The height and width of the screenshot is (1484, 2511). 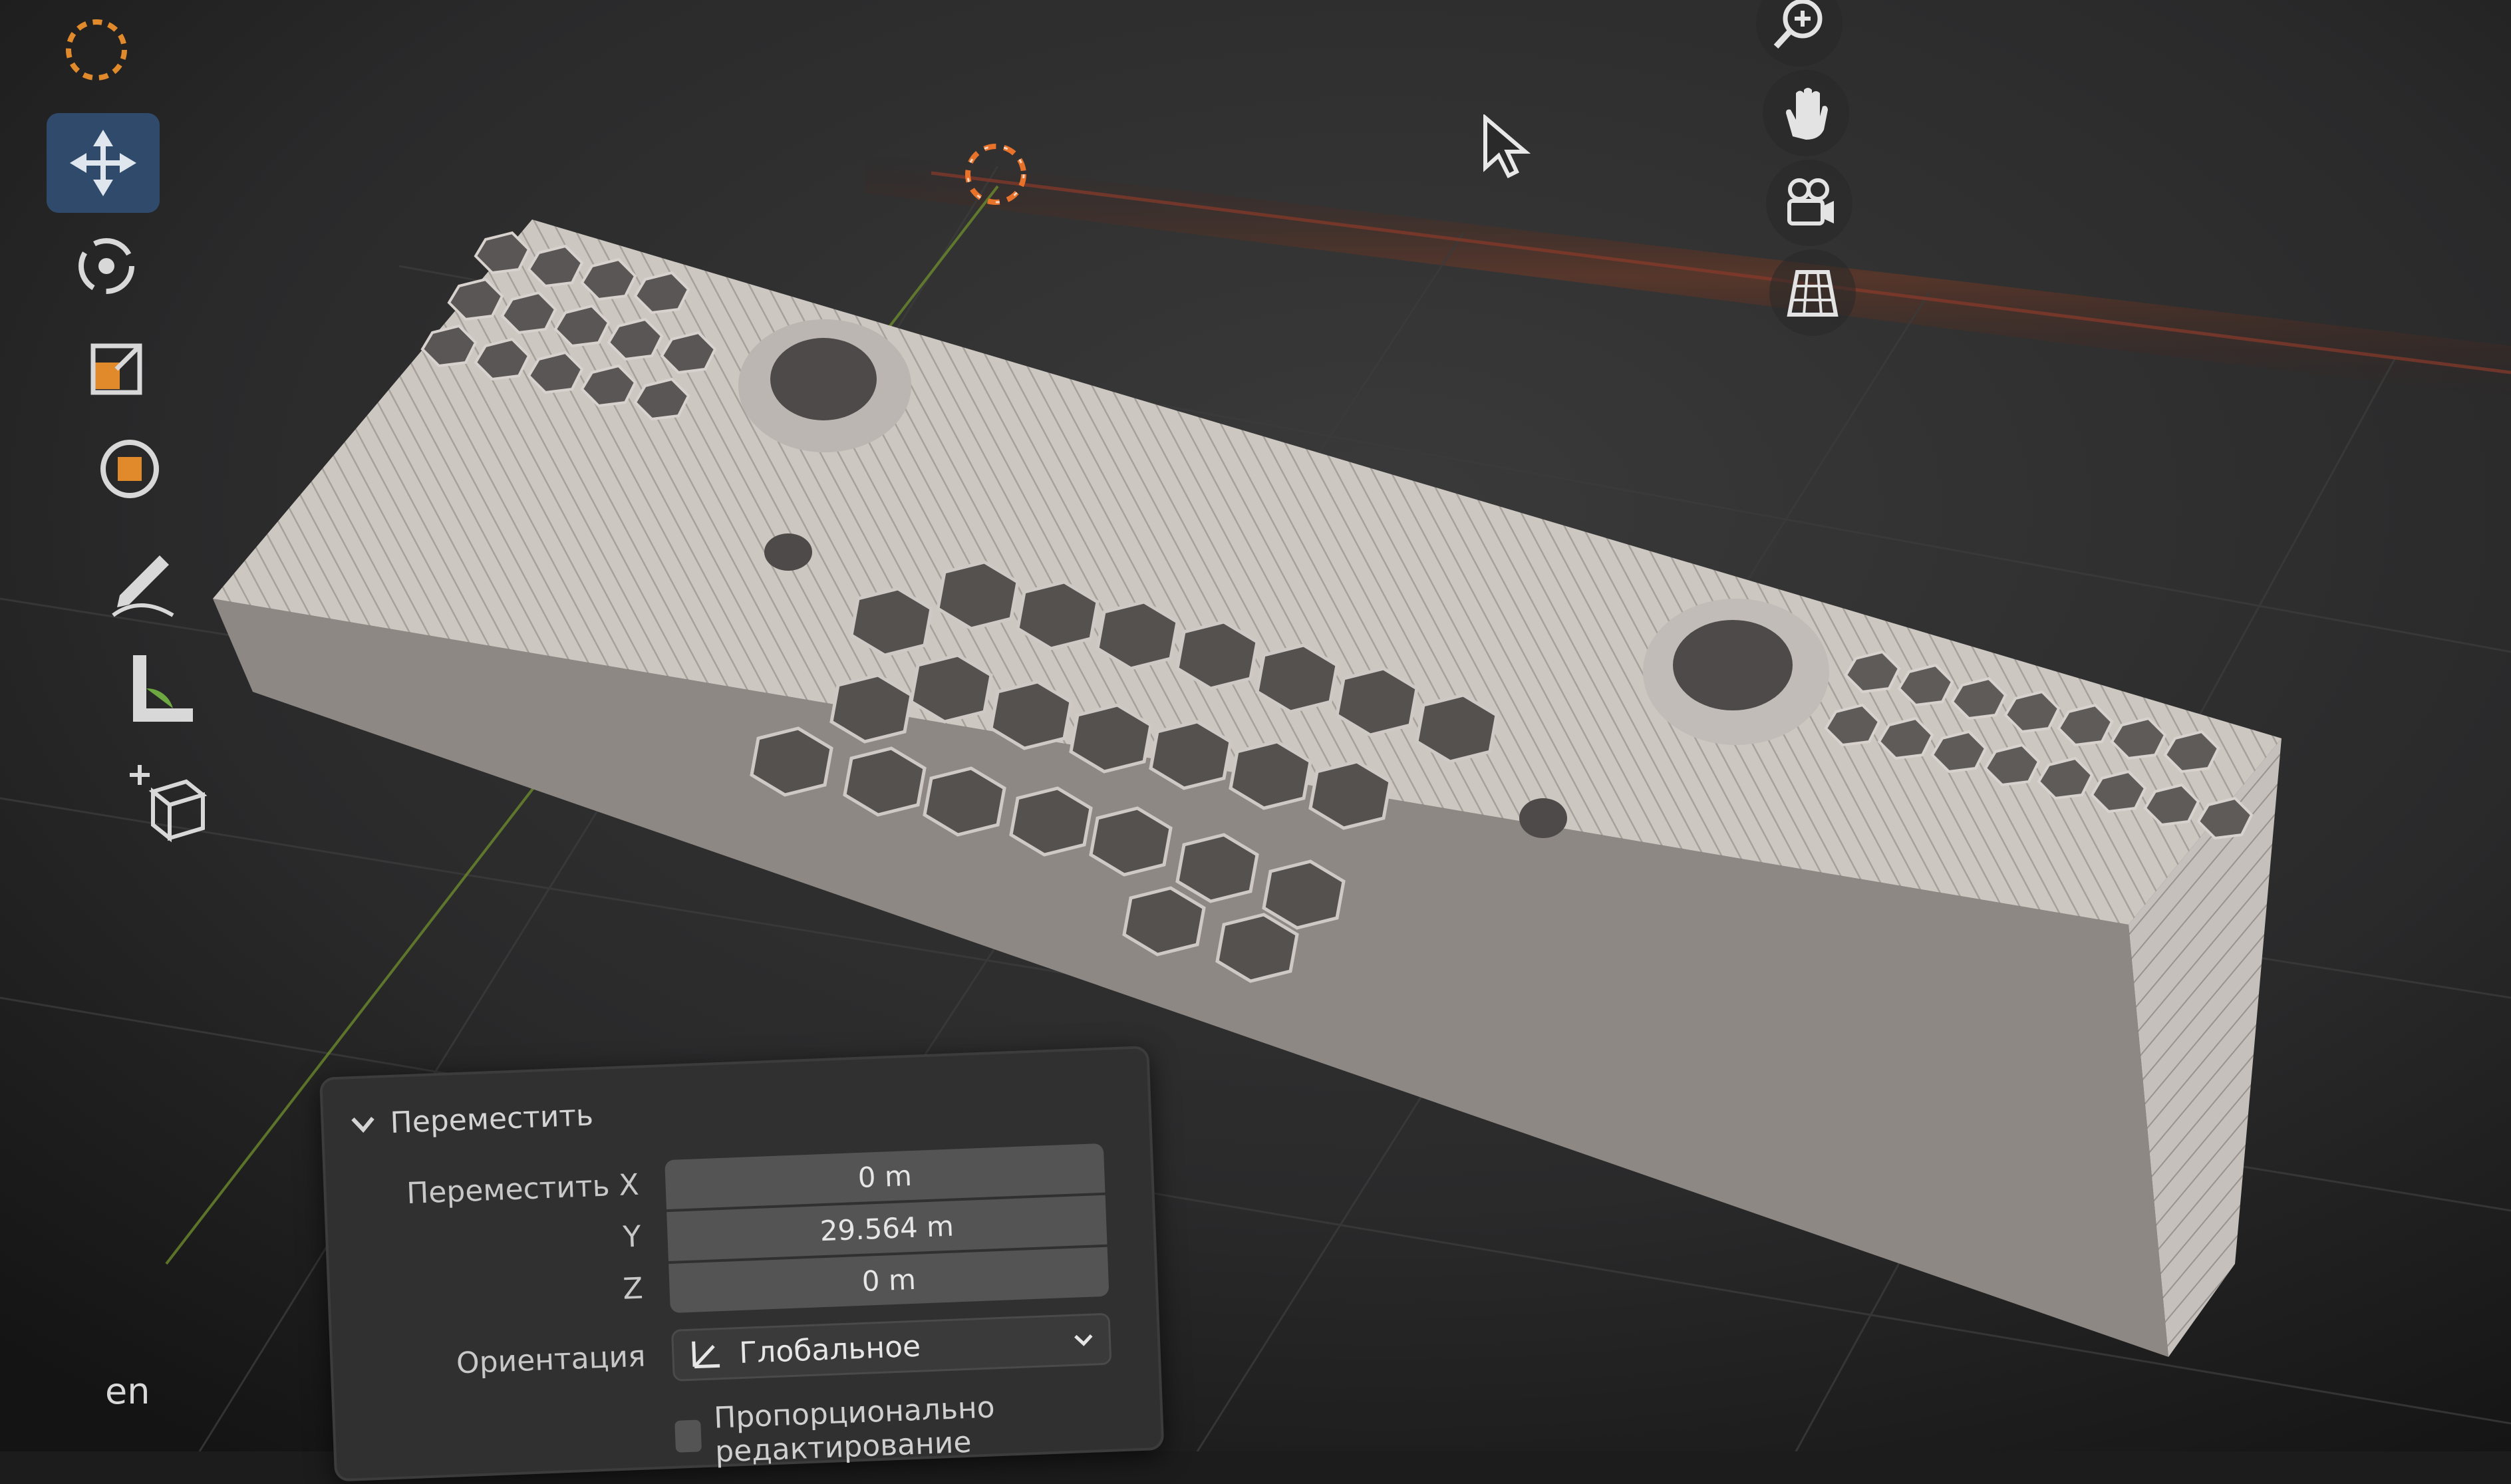 What do you see at coordinates (633, 1288) in the screenshot?
I see `move-z-label: Z` at bounding box center [633, 1288].